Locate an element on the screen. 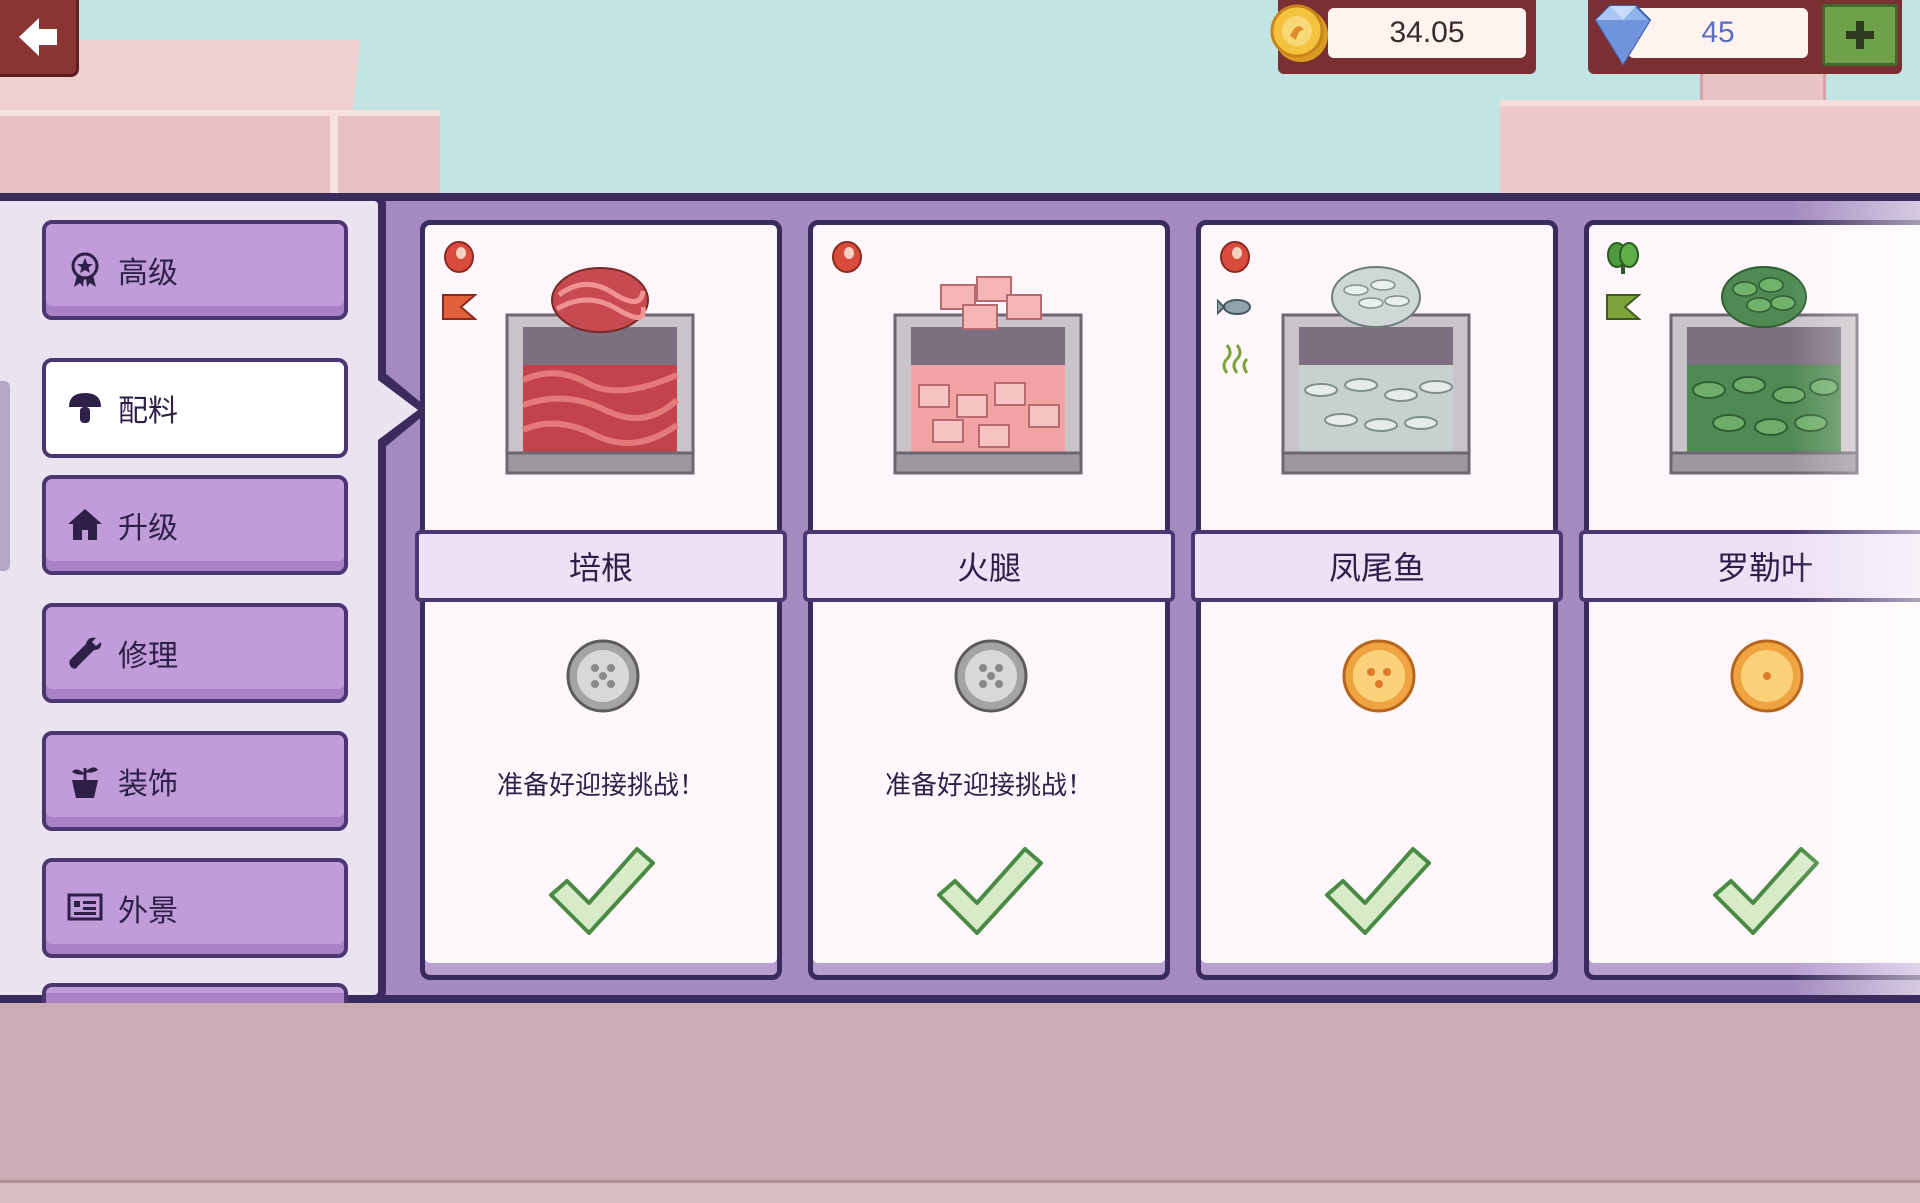 The width and height of the screenshot is (1920, 1203). sidebar-item-partial is located at coordinates (195, 993).